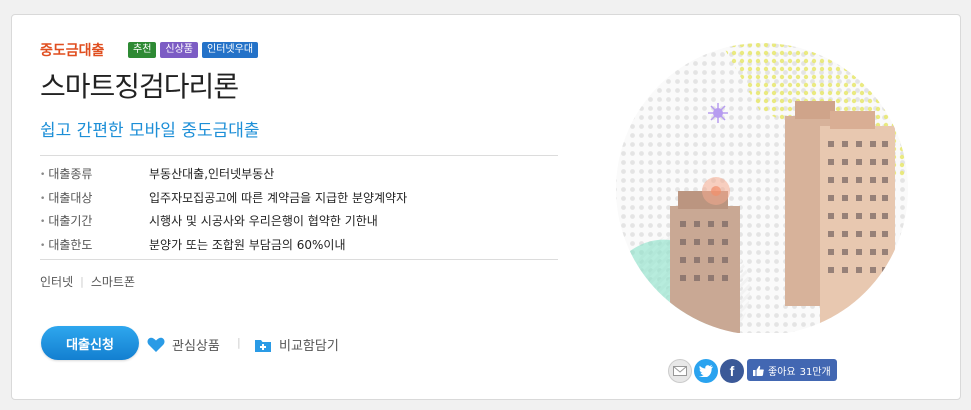 This screenshot has width=971, height=410. Describe the element at coordinates (212, 174) in the screenshot. I see `info-value: 부동산대출,인터넷부동산` at that location.